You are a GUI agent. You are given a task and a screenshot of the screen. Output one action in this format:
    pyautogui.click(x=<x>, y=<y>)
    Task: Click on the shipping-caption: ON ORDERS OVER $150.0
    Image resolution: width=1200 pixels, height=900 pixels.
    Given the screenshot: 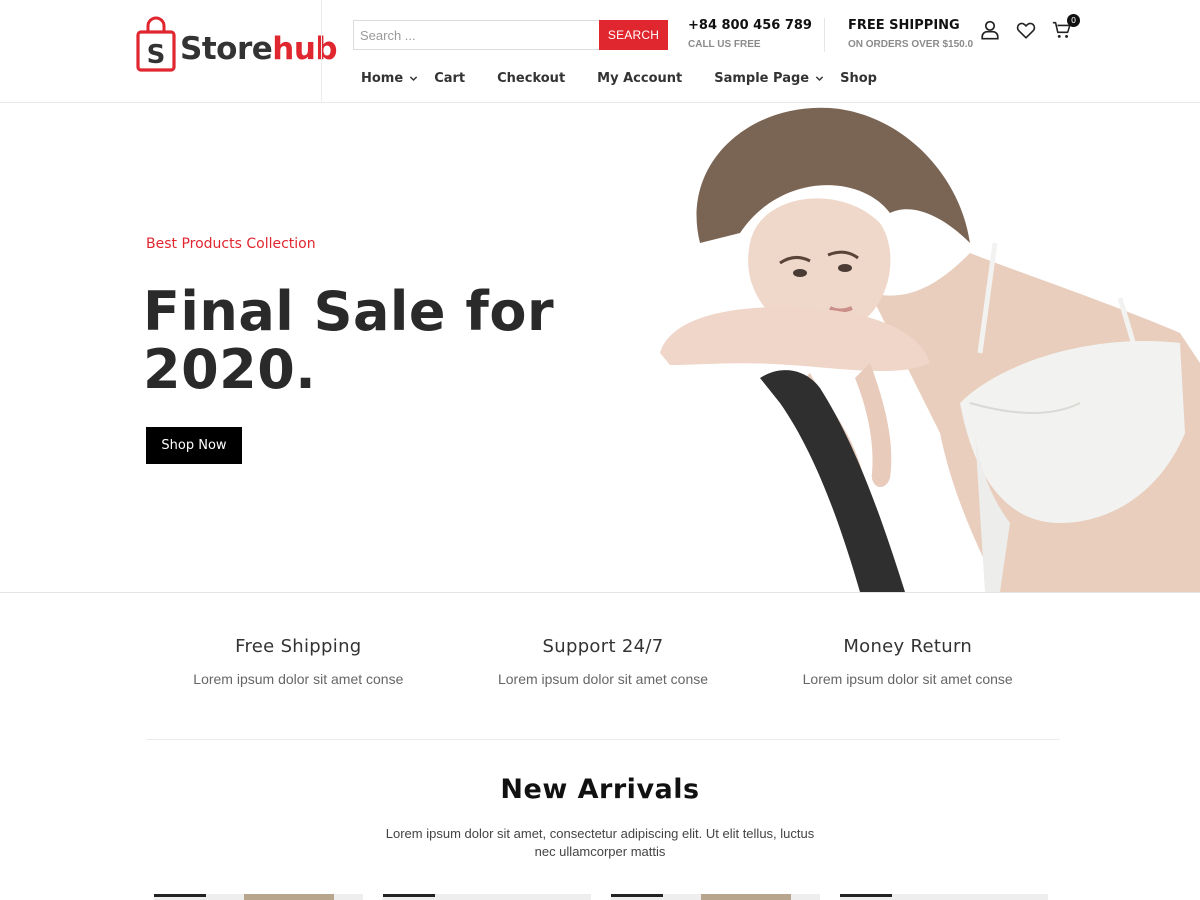 What is the action you would take?
    pyautogui.click(x=911, y=44)
    